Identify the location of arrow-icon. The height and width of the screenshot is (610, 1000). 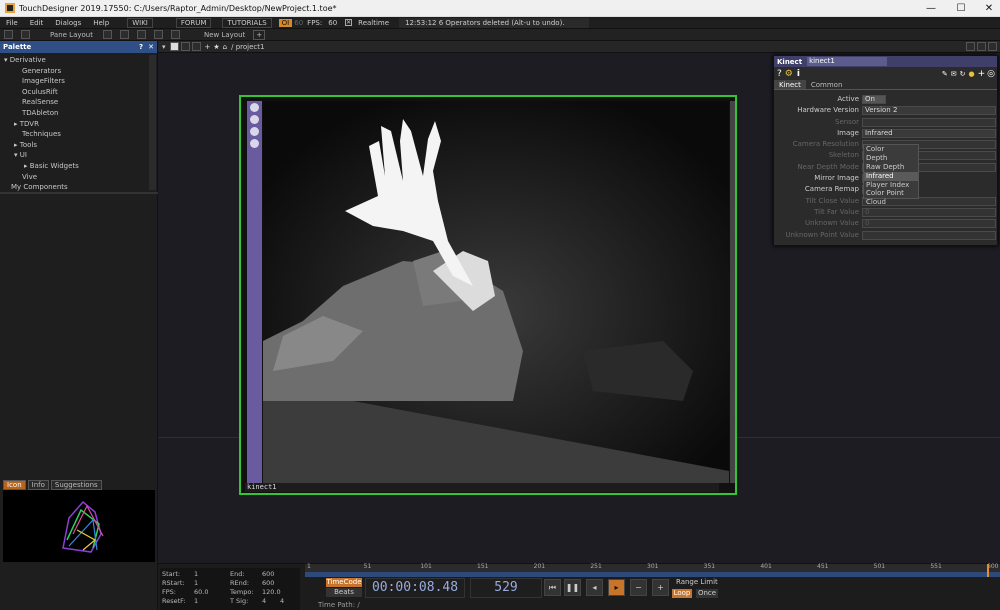
(254, 131).